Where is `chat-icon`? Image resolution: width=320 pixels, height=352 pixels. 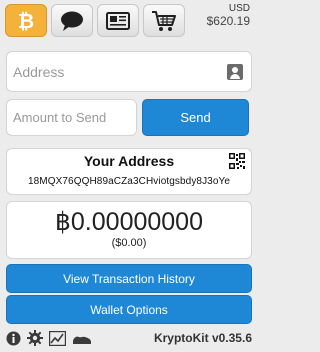
chat-icon is located at coordinates (72, 21).